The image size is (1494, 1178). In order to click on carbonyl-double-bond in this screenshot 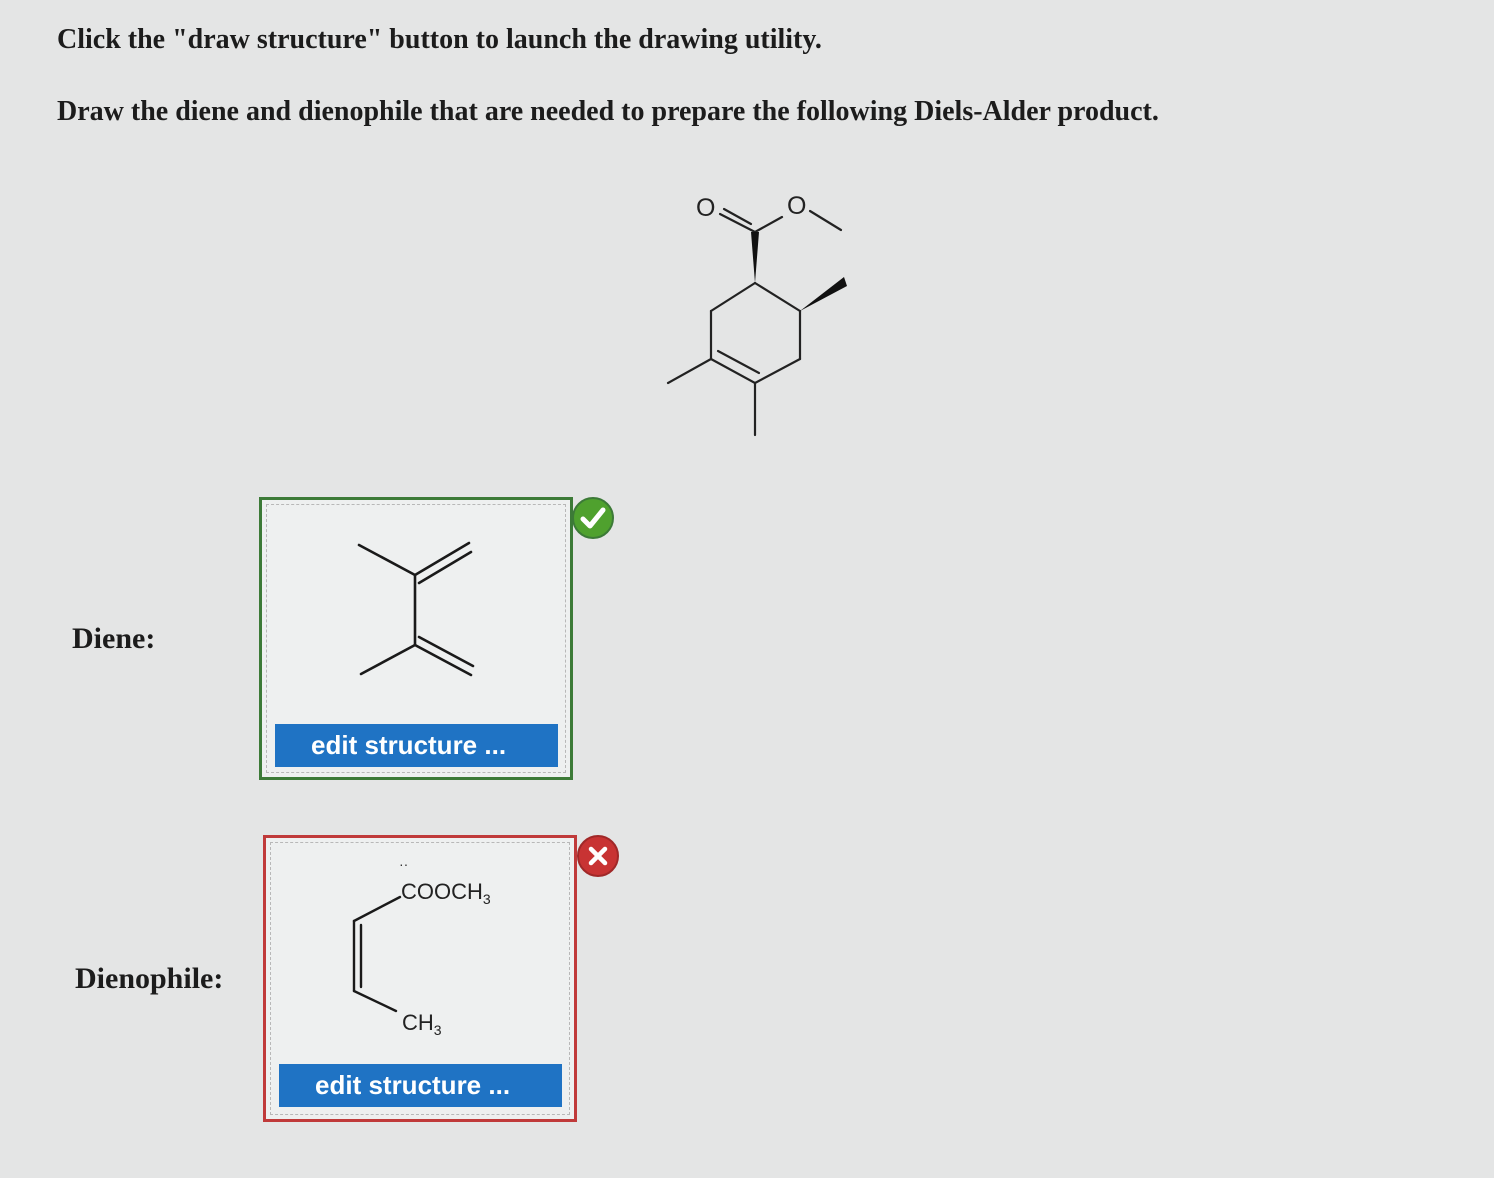, I will do `click(737, 216)`.